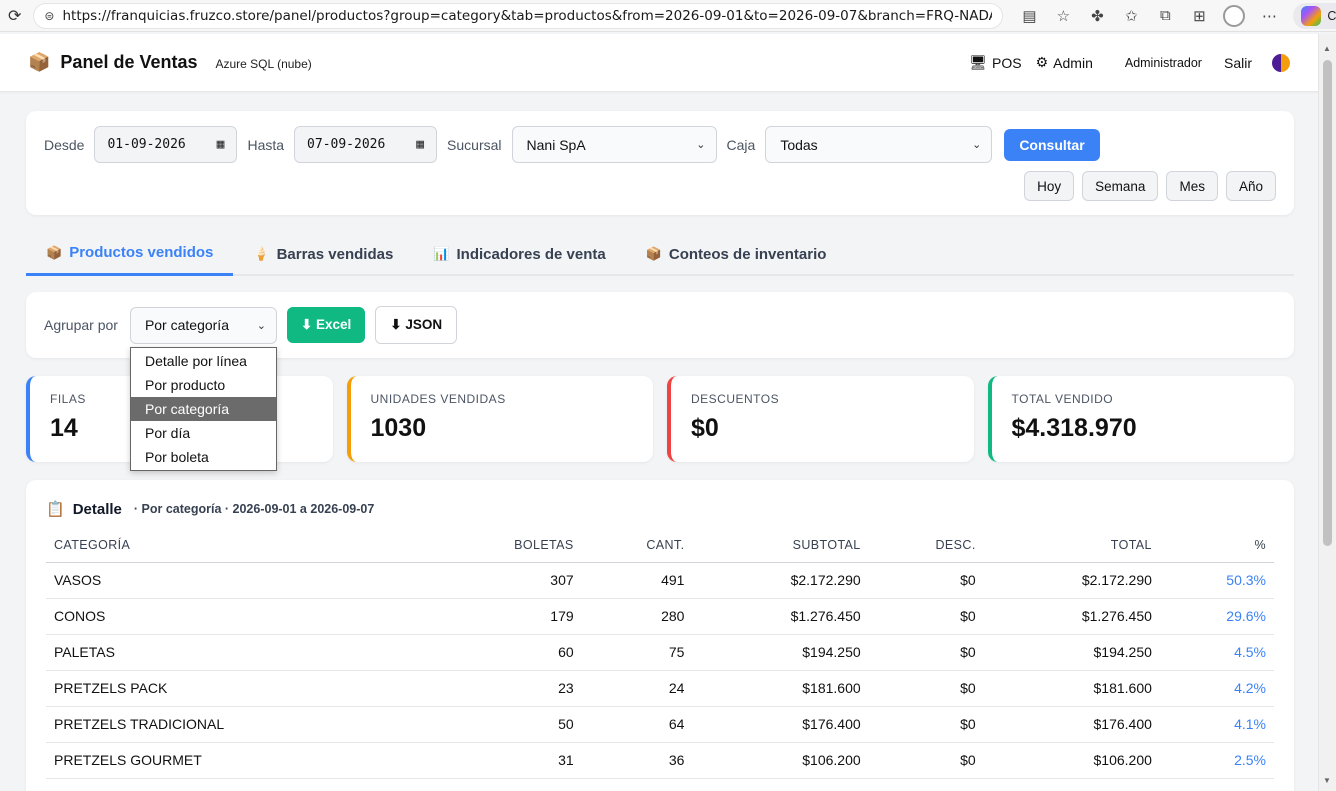  What do you see at coordinates (237, 616) in the screenshot?
I see `table-cell: CONOS` at bounding box center [237, 616].